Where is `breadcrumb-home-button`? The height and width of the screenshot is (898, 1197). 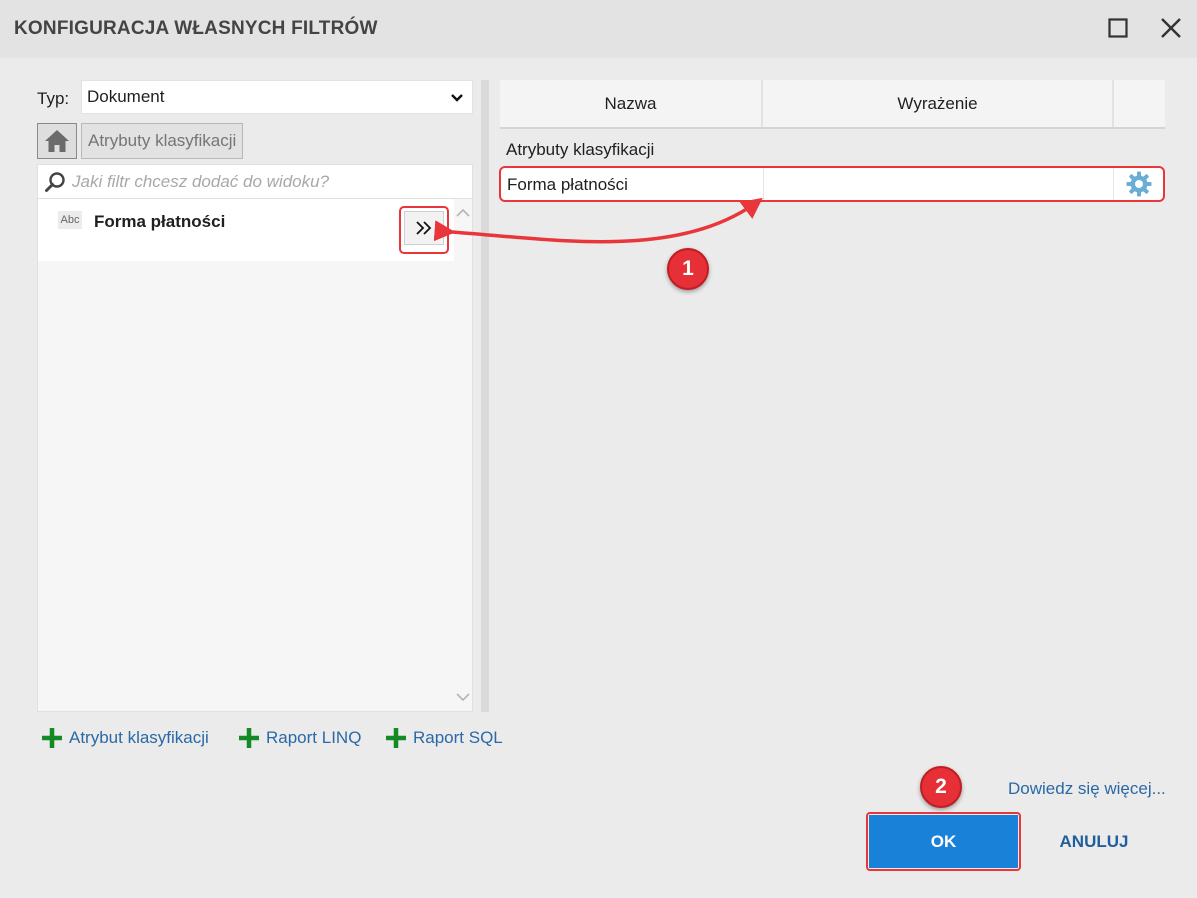
breadcrumb-home-button is located at coordinates (57, 141).